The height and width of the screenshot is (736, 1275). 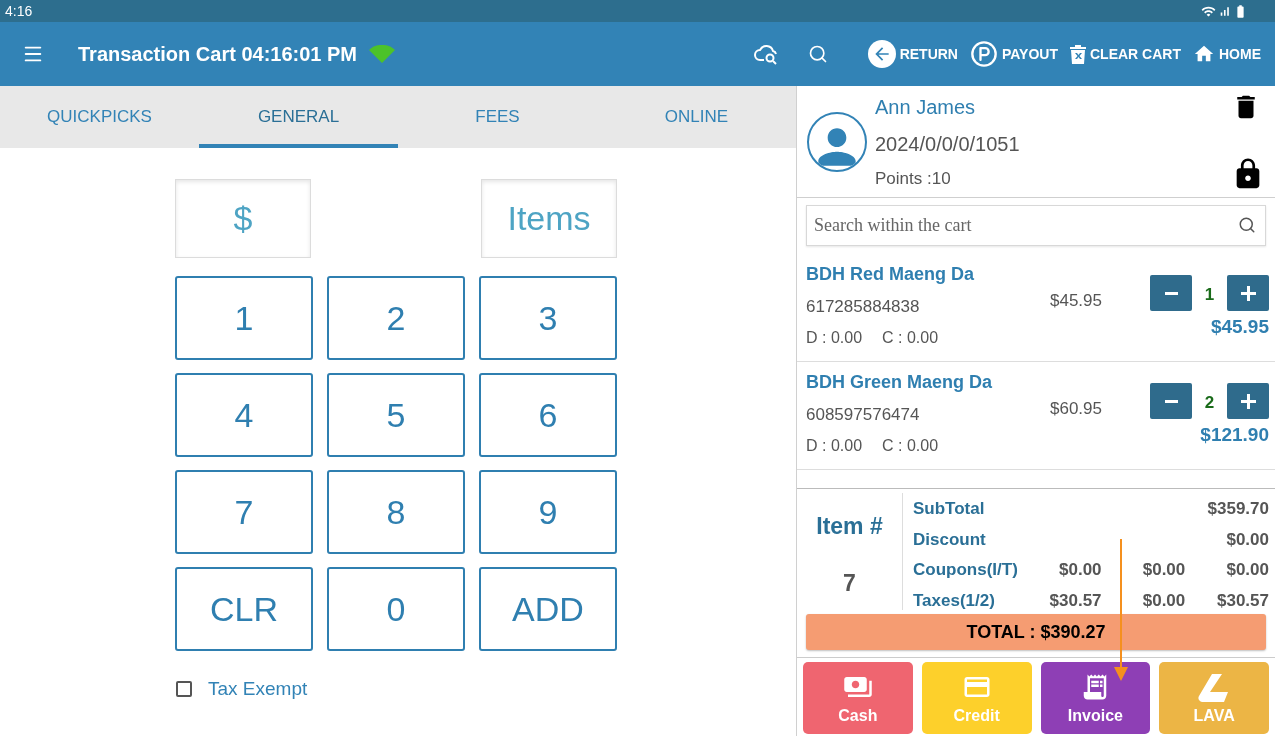 What do you see at coordinates (1227, 54) in the screenshot?
I see `header-action-button: HOME` at bounding box center [1227, 54].